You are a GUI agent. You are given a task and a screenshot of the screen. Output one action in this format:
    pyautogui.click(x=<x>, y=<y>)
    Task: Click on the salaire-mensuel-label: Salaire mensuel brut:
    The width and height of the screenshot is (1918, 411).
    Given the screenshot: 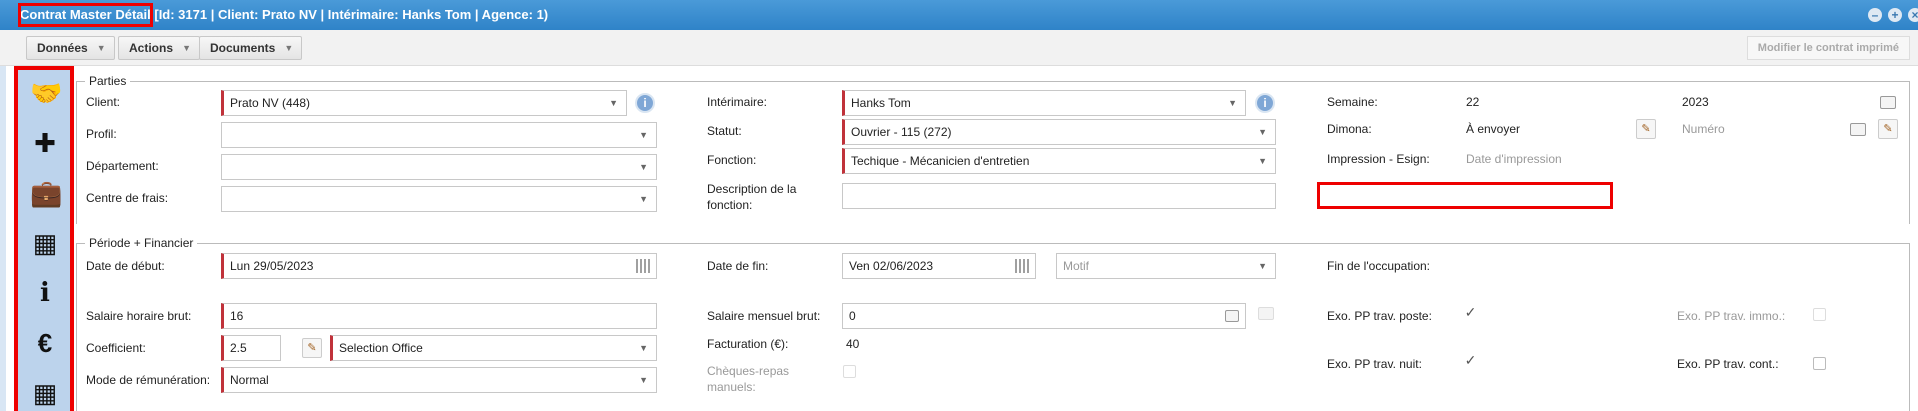 What is the action you would take?
    pyautogui.click(x=764, y=316)
    